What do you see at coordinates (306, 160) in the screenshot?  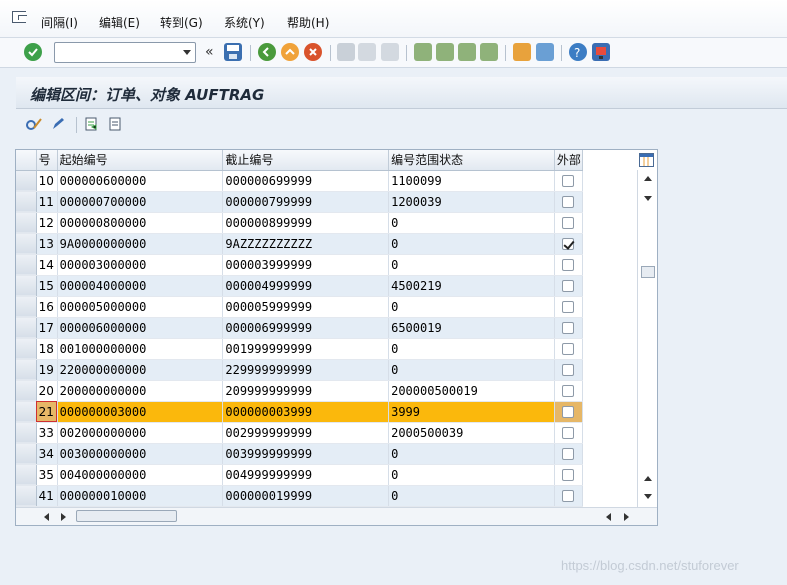 I see `col-header-to-number: 截止编号` at bounding box center [306, 160].